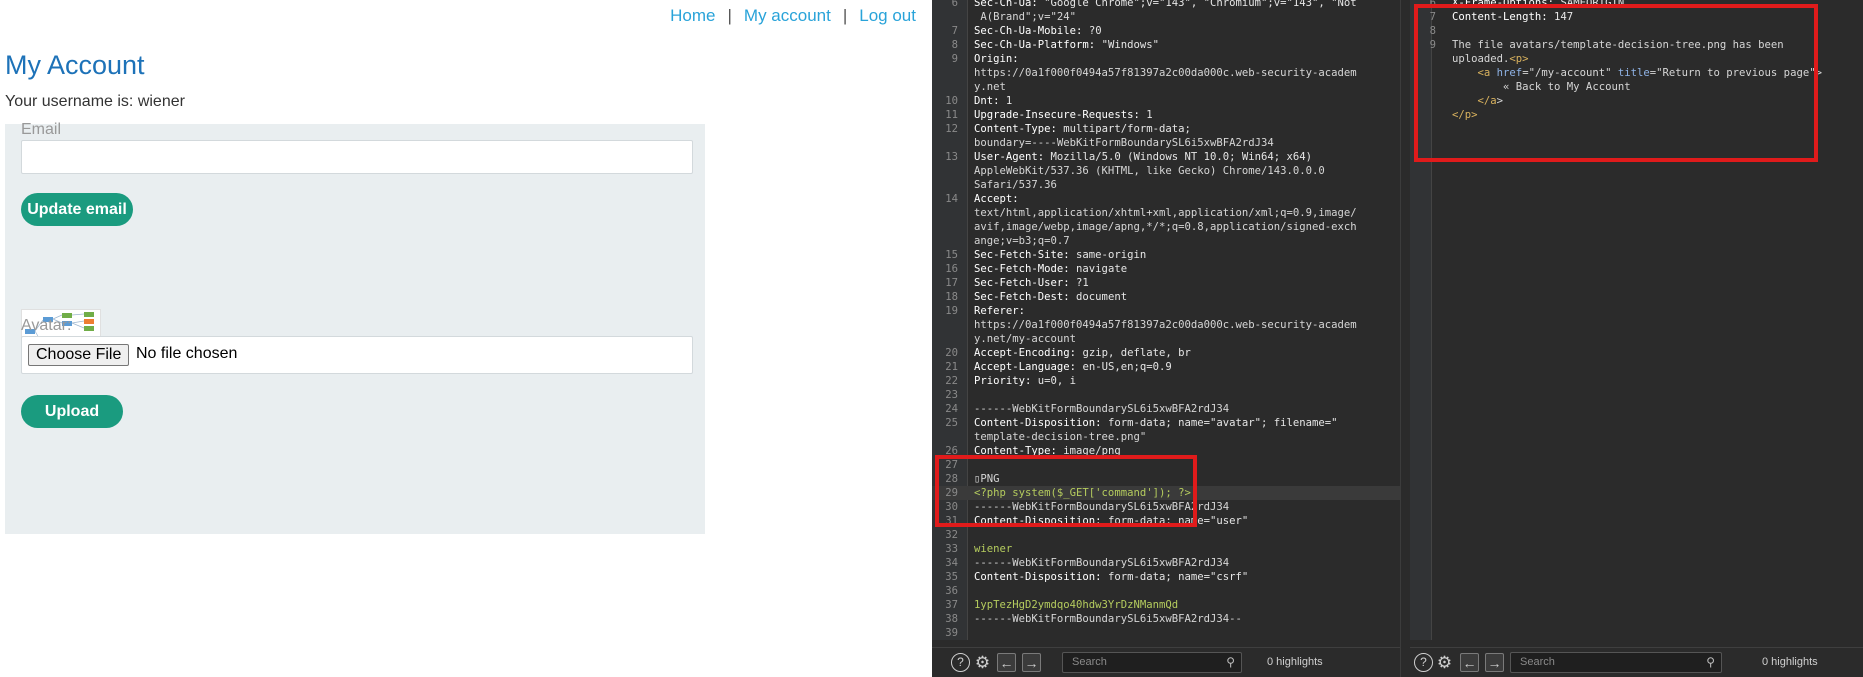  I want to click on line-number: 20, so click(951, 353).